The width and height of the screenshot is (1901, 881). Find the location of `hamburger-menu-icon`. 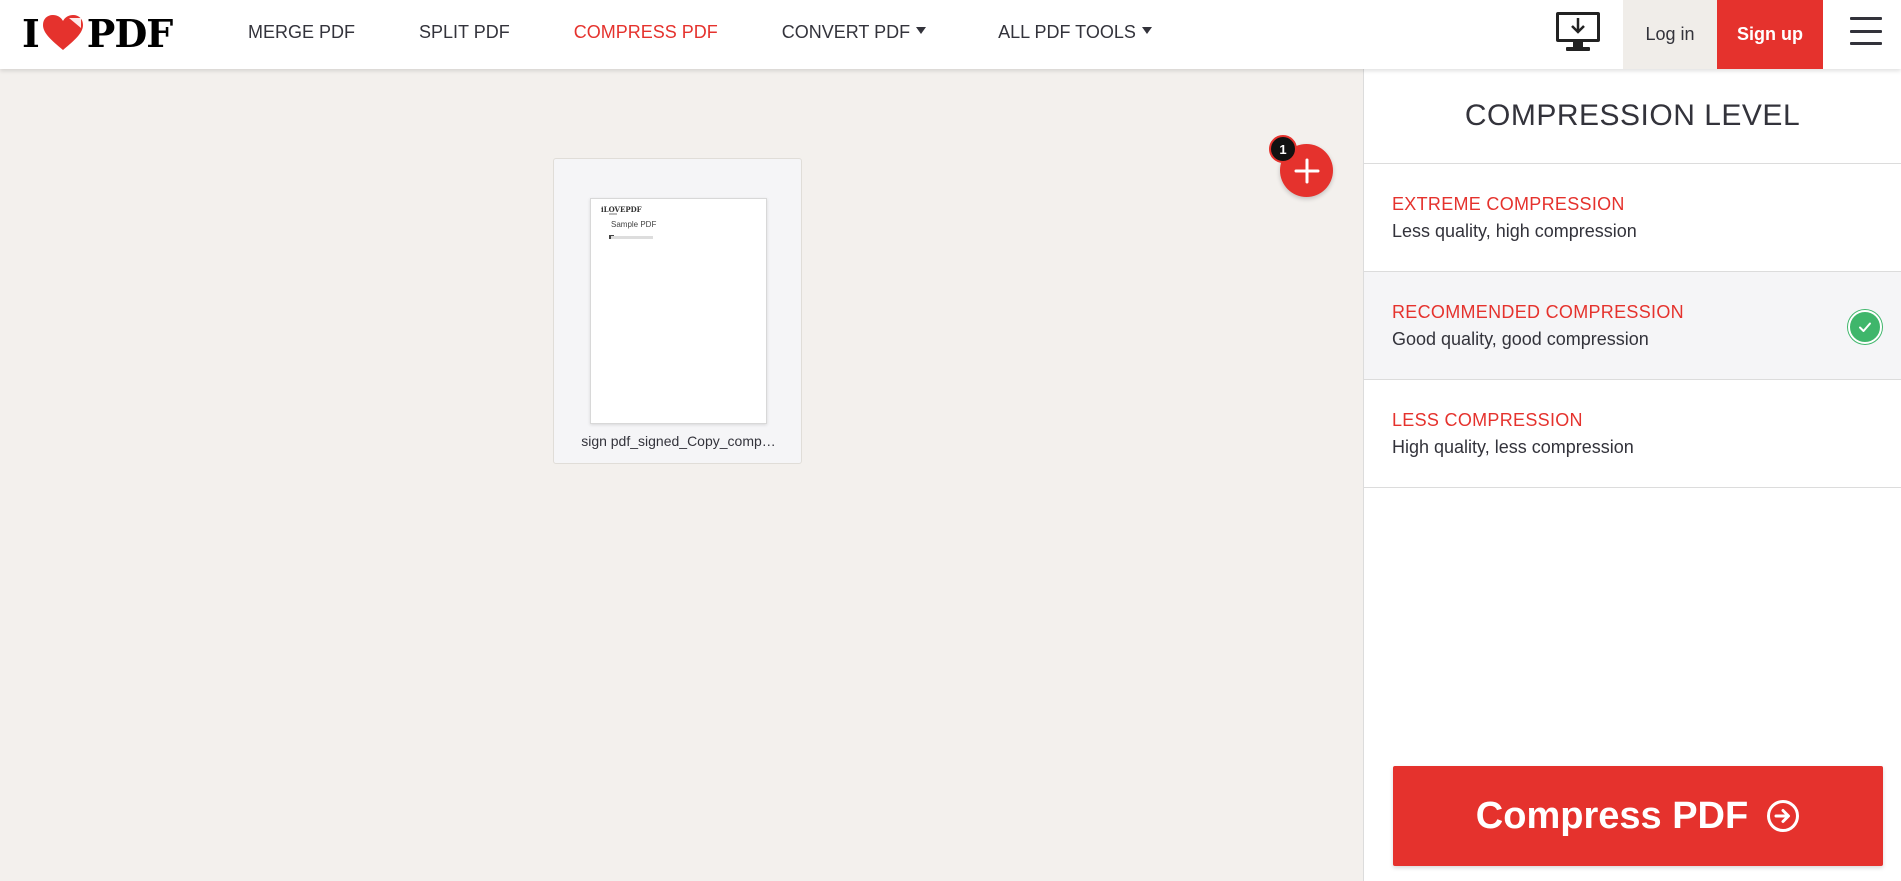

hamburger-menu-icon is located at coordinates (1866, 31).